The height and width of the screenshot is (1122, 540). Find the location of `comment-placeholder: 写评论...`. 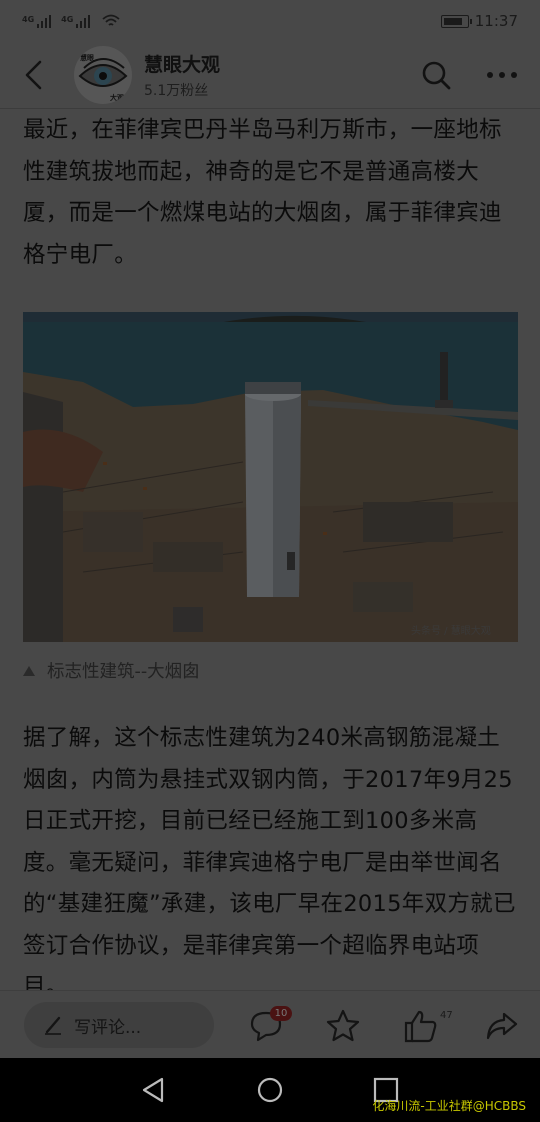

comment-placeholder: 写评论... is located at coordinates (108, 1027).